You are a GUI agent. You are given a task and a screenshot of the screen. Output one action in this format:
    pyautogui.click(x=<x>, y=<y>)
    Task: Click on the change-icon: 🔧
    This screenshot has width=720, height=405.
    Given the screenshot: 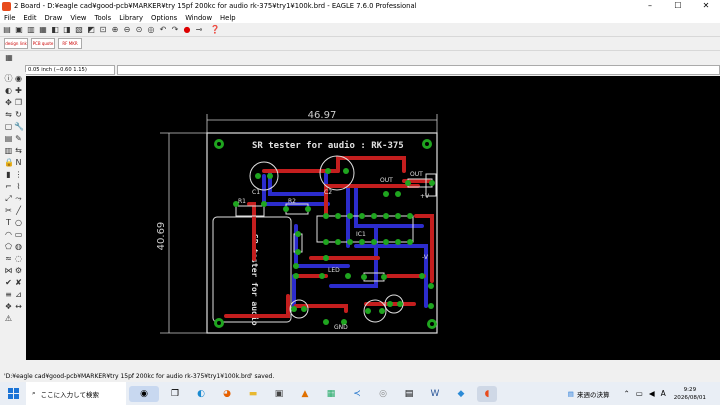 What is the action you would take?
    pyautogui.click(x=19, y=126)
    